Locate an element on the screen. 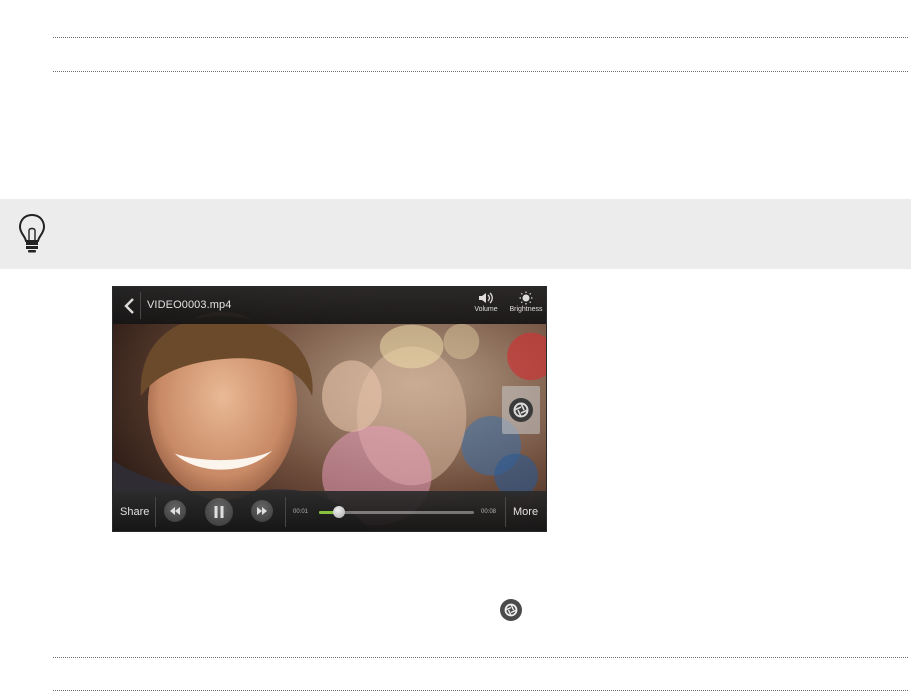 Image resolution: width=911 pixels, height=694 pixels. total-time: 00:08 is located at coordinates (489, 512).